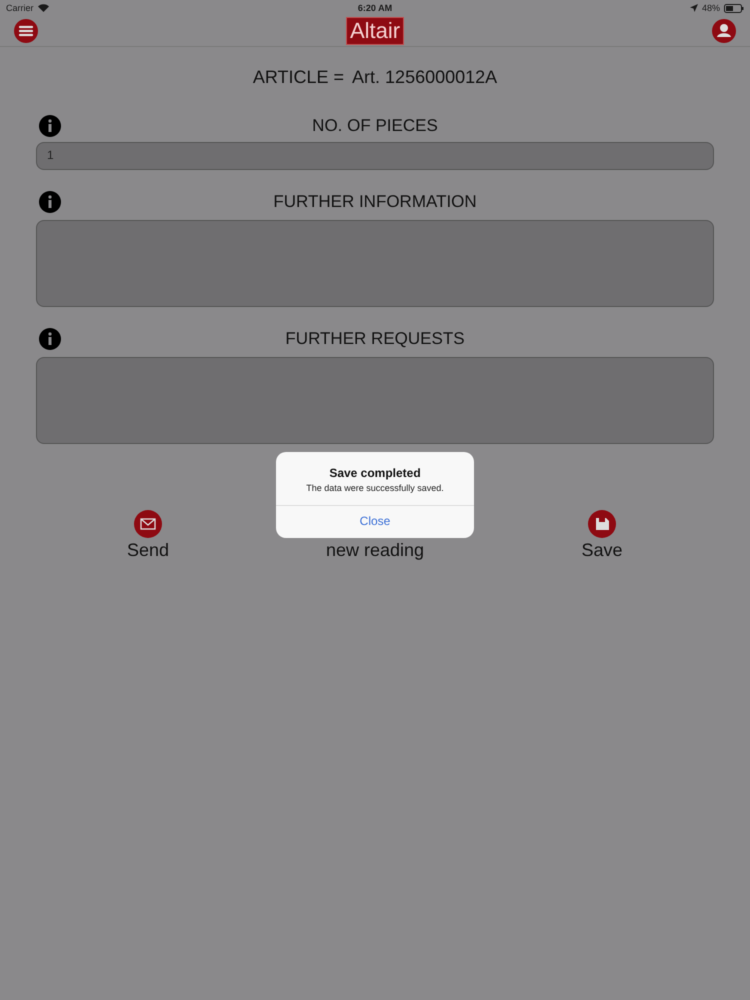  What do you see at coordinates (148, 550) in the screenshot?
I see `action-button: Send` at bounding box center [148, 550].